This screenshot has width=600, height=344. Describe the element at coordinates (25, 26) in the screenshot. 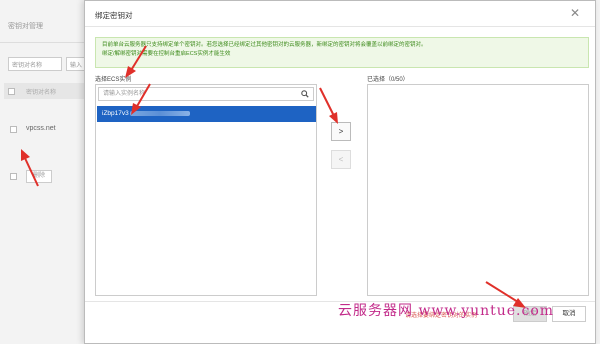

I see `background-title: 密钥对管理` at that location.